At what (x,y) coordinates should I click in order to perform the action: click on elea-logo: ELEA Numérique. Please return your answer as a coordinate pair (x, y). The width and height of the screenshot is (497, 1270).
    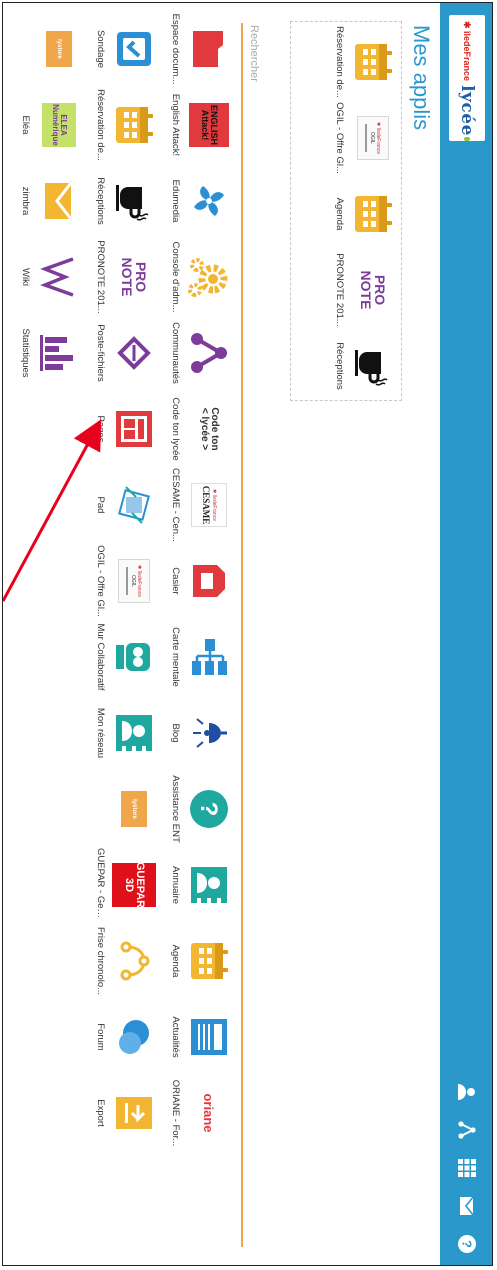
    Looking at the image, I should click on (59, 125).